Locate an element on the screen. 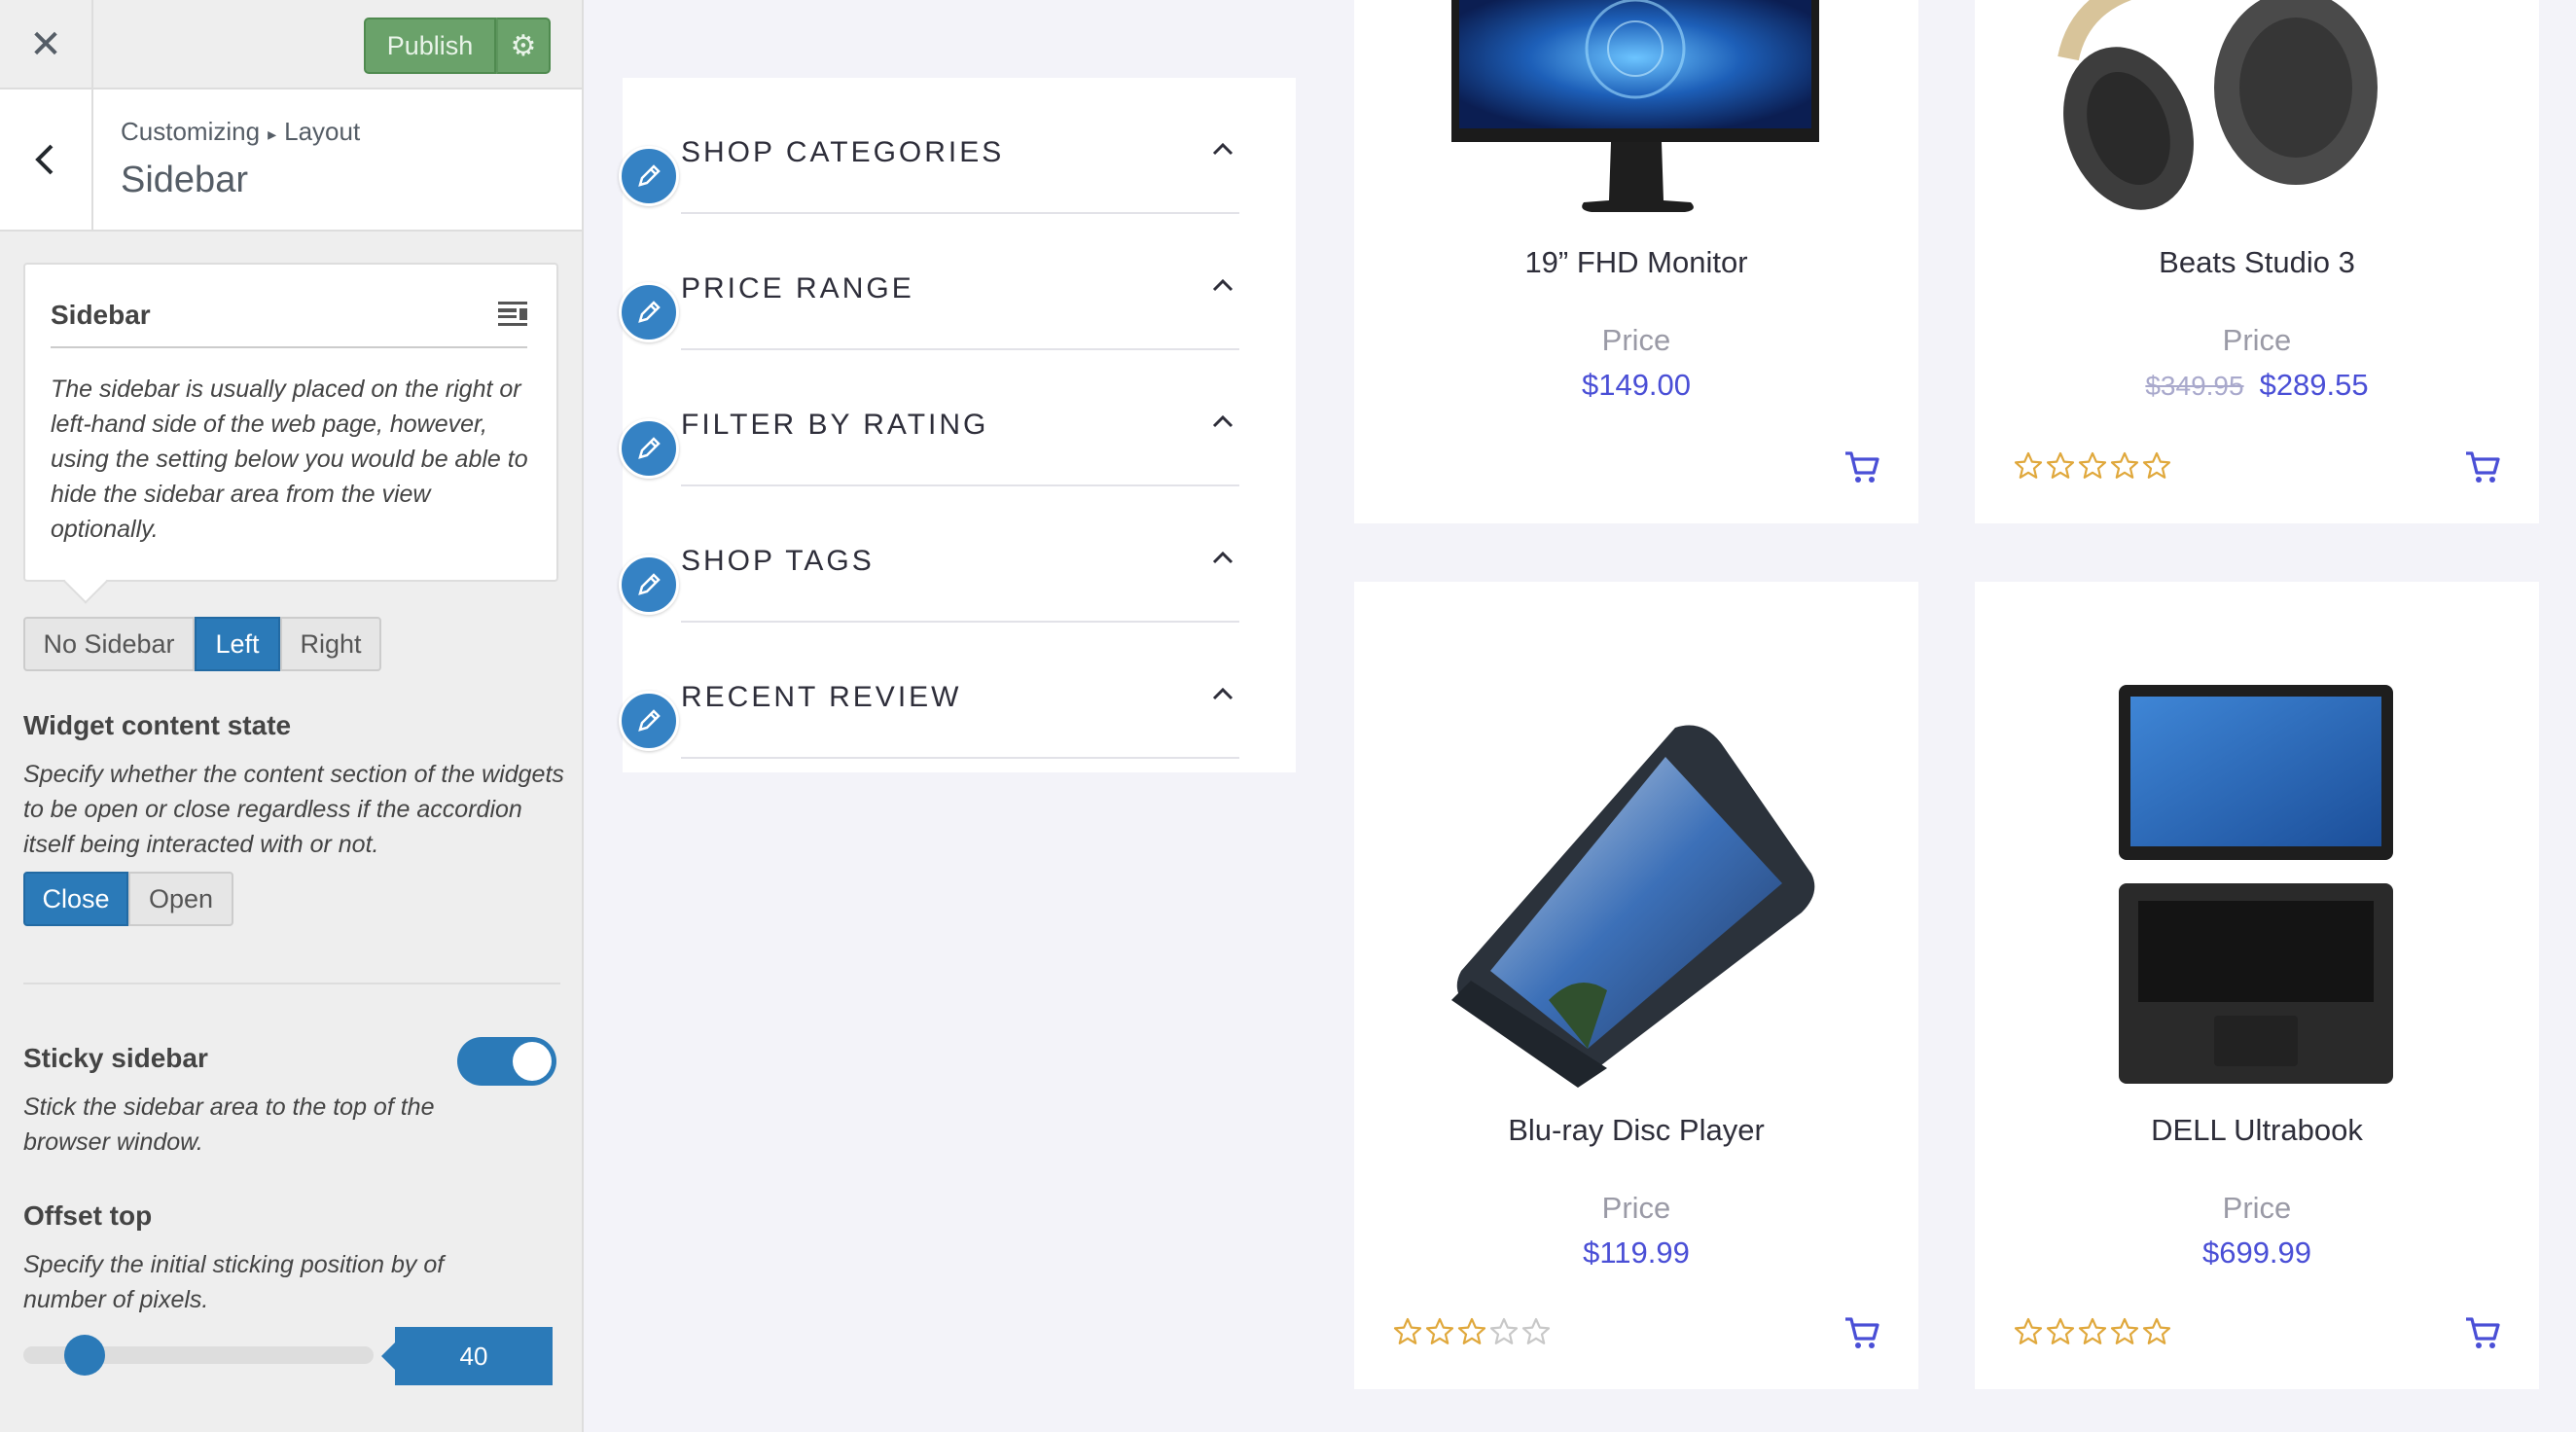  close-icon: ✕ is located at coordinates (45, 44).